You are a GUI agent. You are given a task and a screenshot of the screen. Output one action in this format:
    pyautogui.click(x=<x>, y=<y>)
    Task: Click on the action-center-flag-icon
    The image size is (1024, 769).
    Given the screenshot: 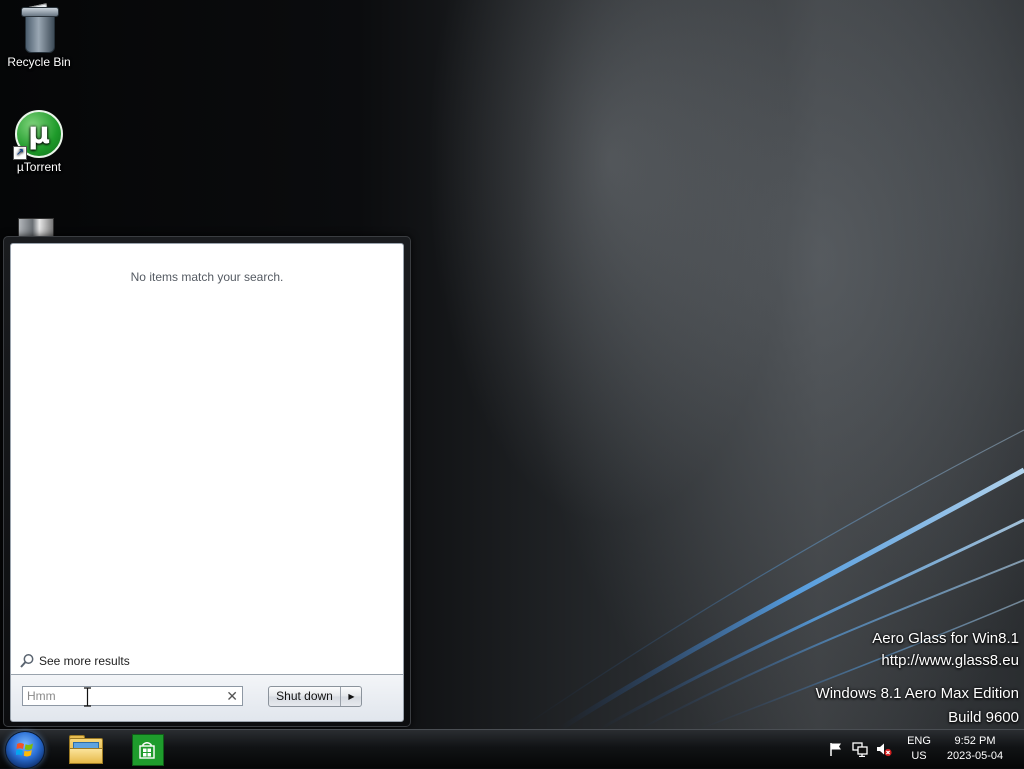 What is the action you would take?
    pyautogui.click(x=836, y=749)
    